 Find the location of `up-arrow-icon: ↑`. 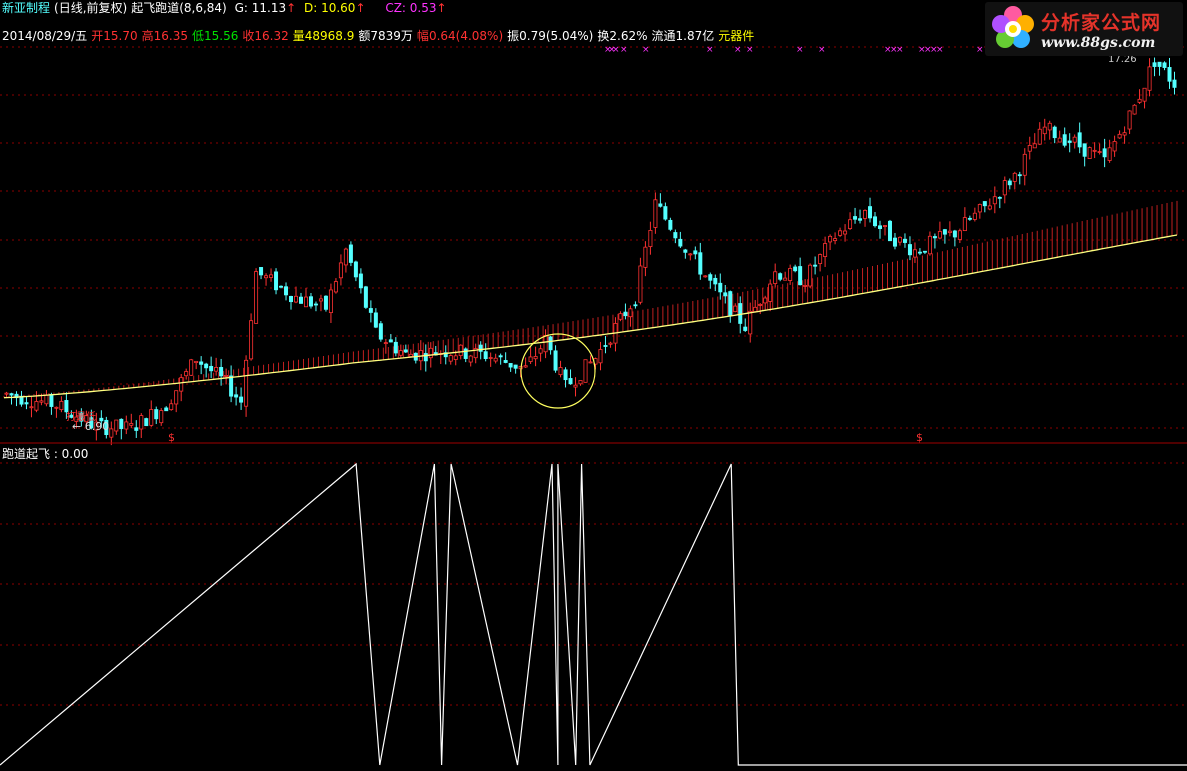

up-arrow-icon: ↑ is located at coordinates (441, 8).